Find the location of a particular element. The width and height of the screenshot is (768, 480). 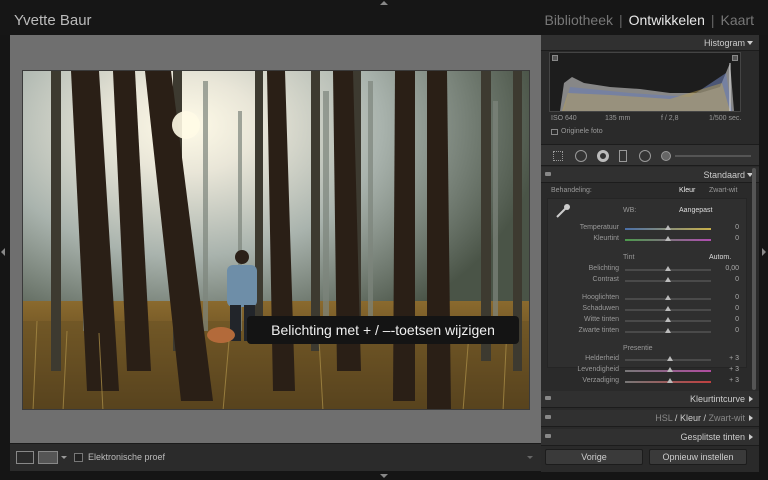

histogram-graph is located at coordinates (645, 82).